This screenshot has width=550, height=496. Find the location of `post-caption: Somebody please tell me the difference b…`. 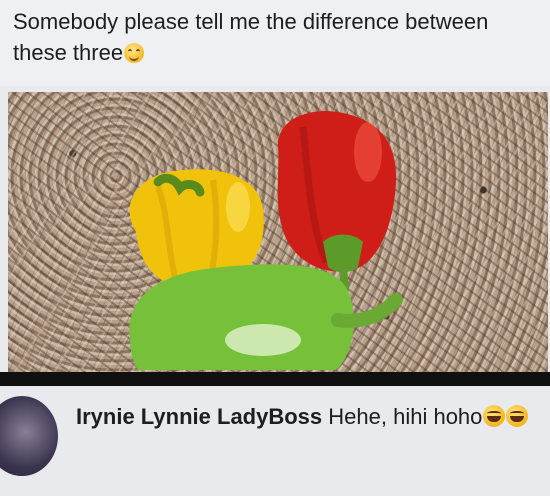

post-caption: Somebody please tell me the difference b… is located at coordinates (273, 37).